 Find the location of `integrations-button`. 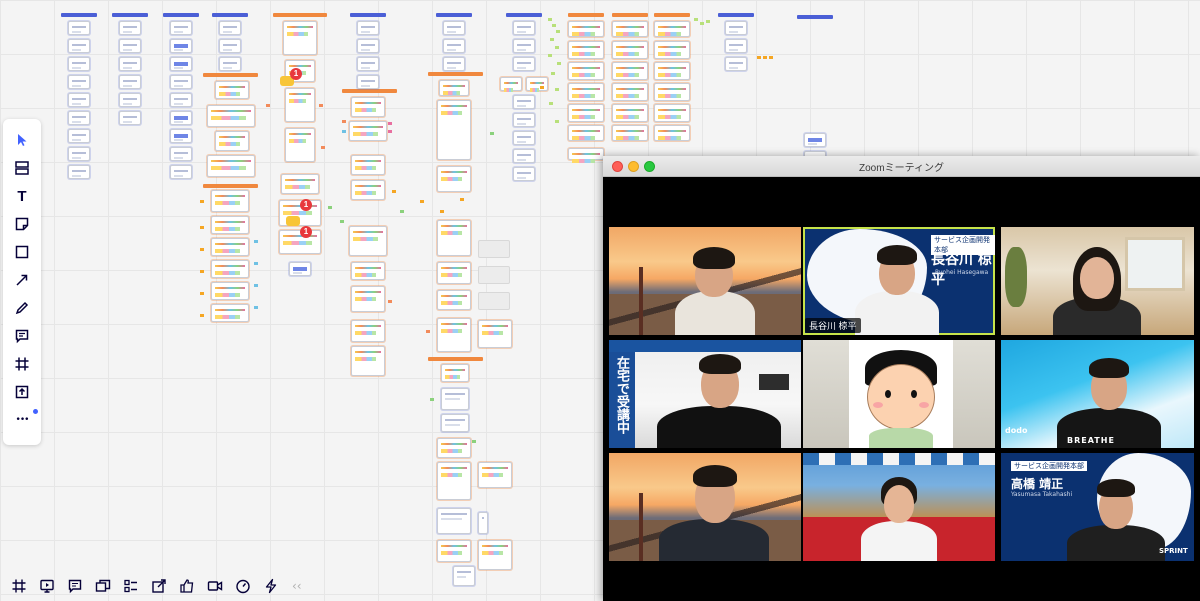

integrations-button is located at coordinates (270, 585).